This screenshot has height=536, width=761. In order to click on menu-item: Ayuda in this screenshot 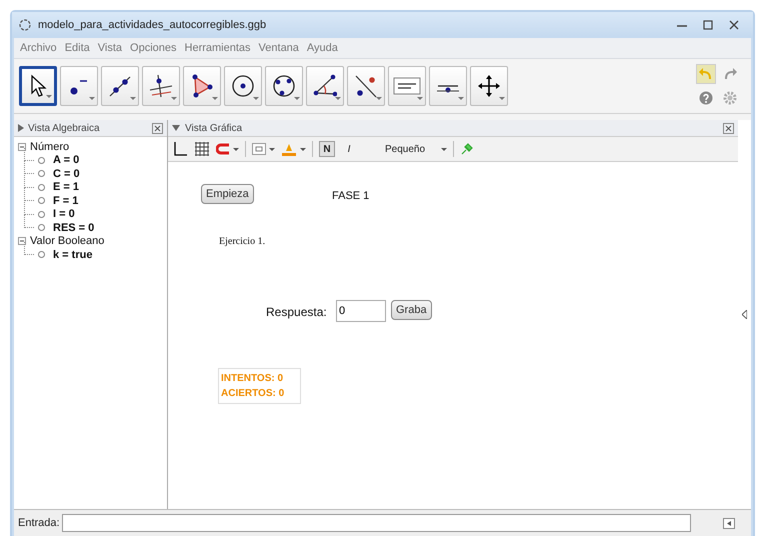, I will do `click(322, 48)`.